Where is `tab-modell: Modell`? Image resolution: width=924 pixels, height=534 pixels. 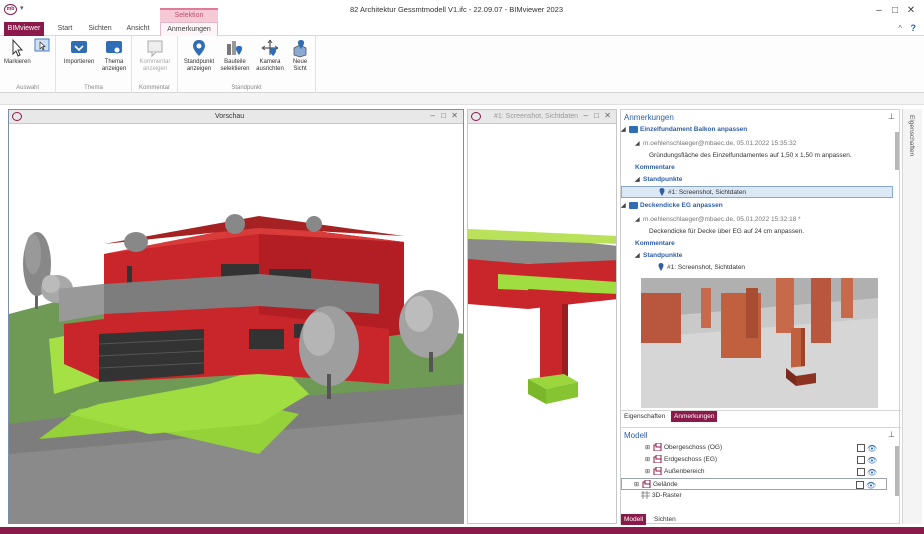 tab-modell: Modell is located at coordinates (634, 519).